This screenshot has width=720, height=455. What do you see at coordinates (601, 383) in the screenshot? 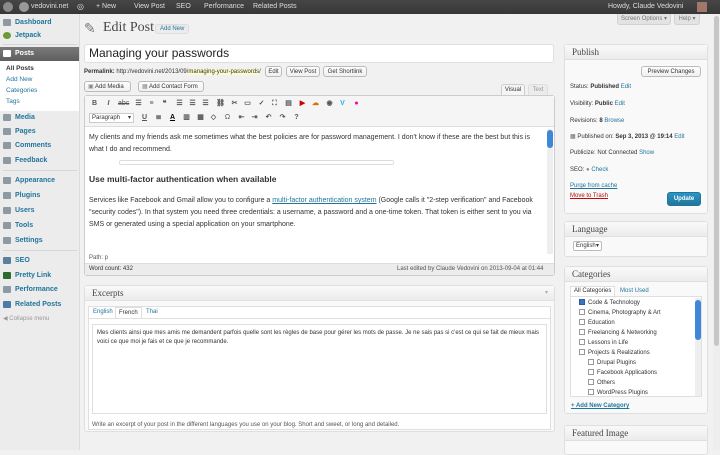
I see `category-item: Others` at bounding box center [601, 383].